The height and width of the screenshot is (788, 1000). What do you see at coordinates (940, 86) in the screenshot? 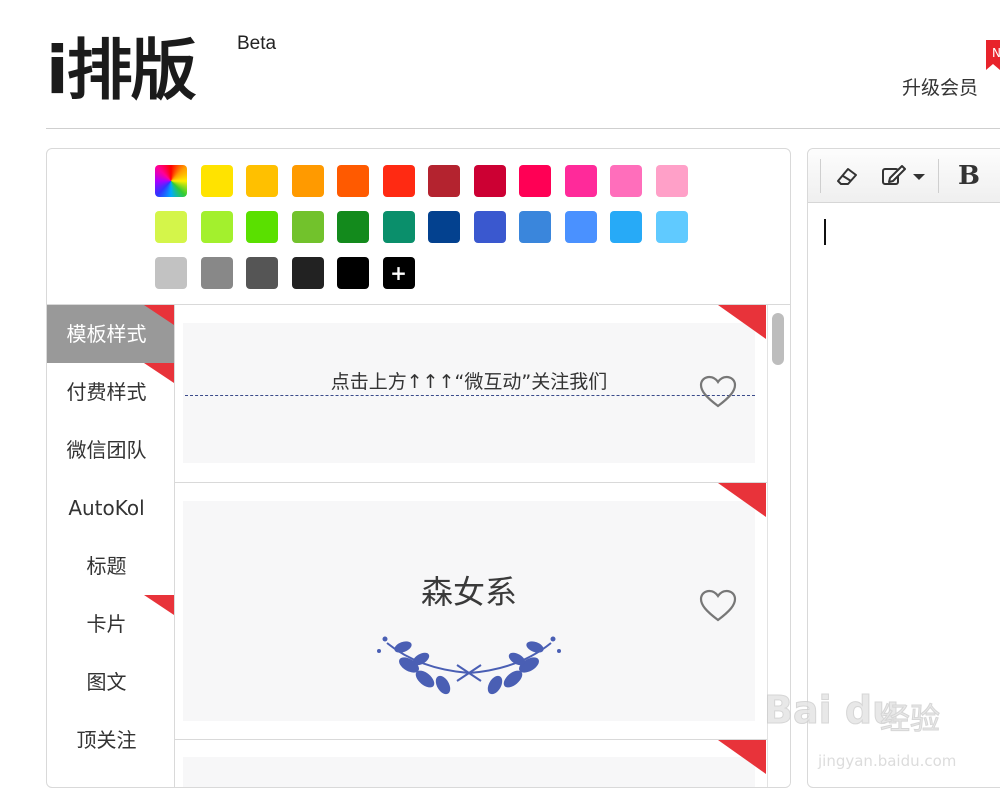
I see `upgrade-membership-link: 升级会员` at bounding box center [940, 86].